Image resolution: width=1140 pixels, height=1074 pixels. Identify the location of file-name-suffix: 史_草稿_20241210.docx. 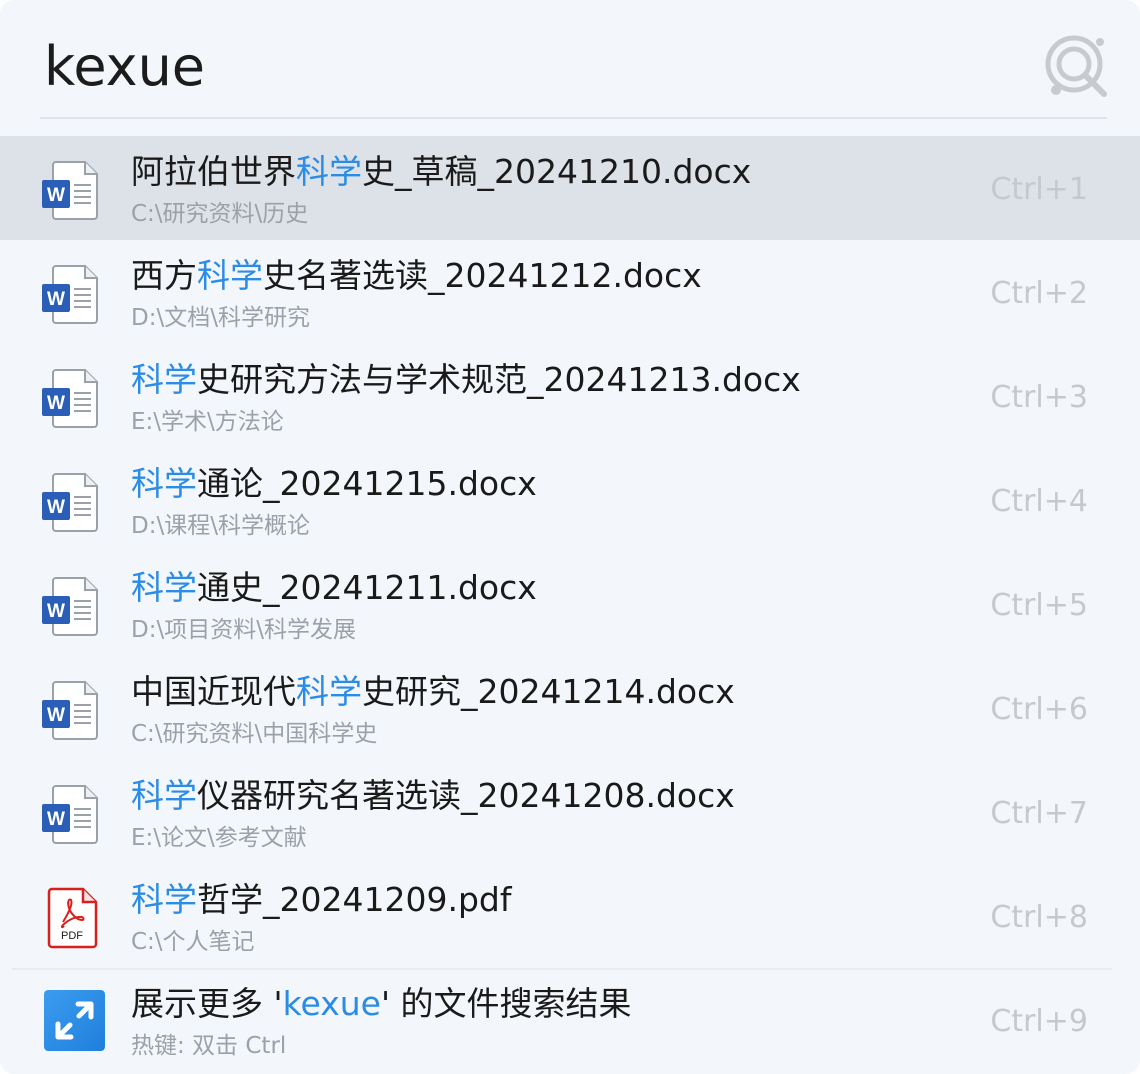
(557, 171).